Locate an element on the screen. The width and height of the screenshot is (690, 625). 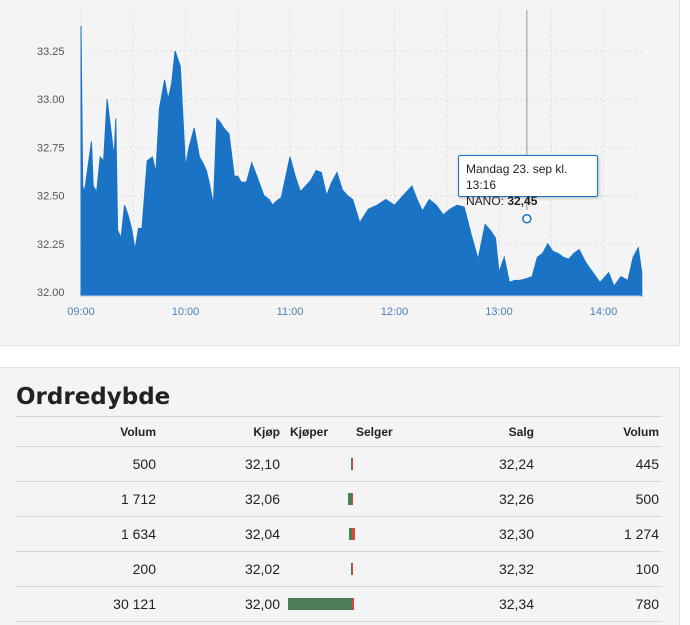
buy-price-cell: 32,00 is located at coordinates (220, 604).